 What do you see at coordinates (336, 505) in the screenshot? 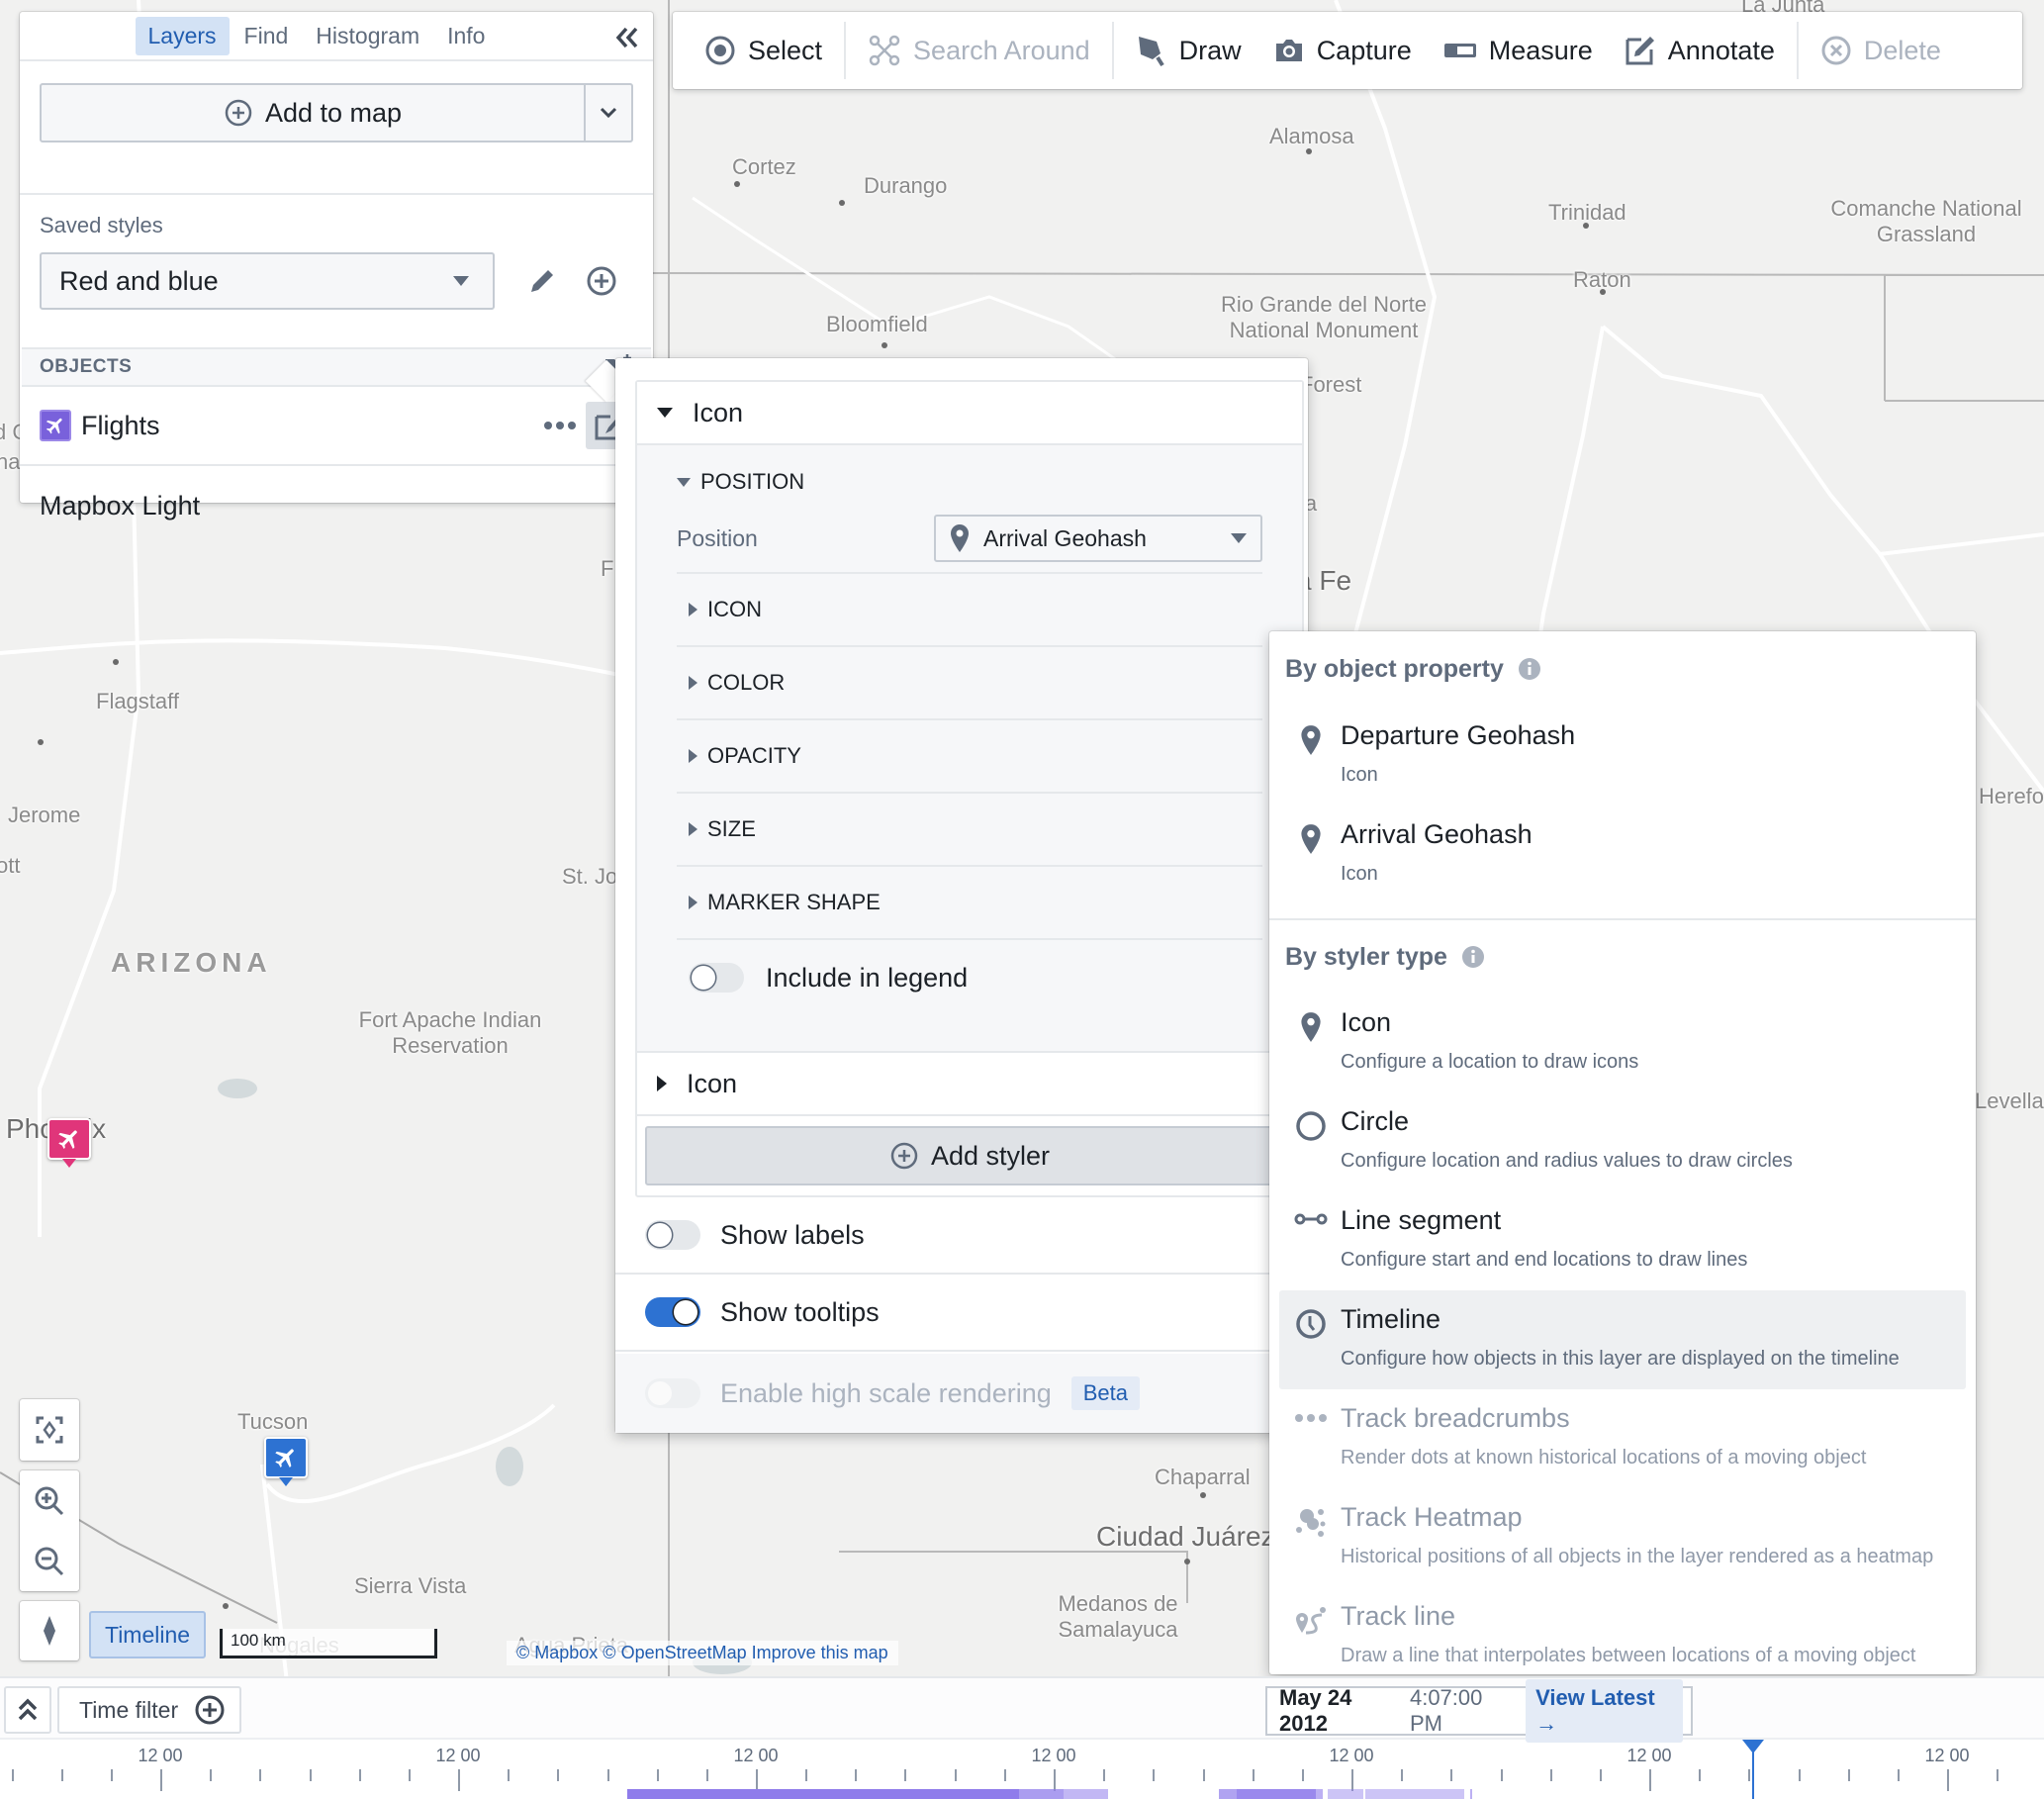
I see `basemap-item: Mapbox Light` at bounding box center [336, 505].